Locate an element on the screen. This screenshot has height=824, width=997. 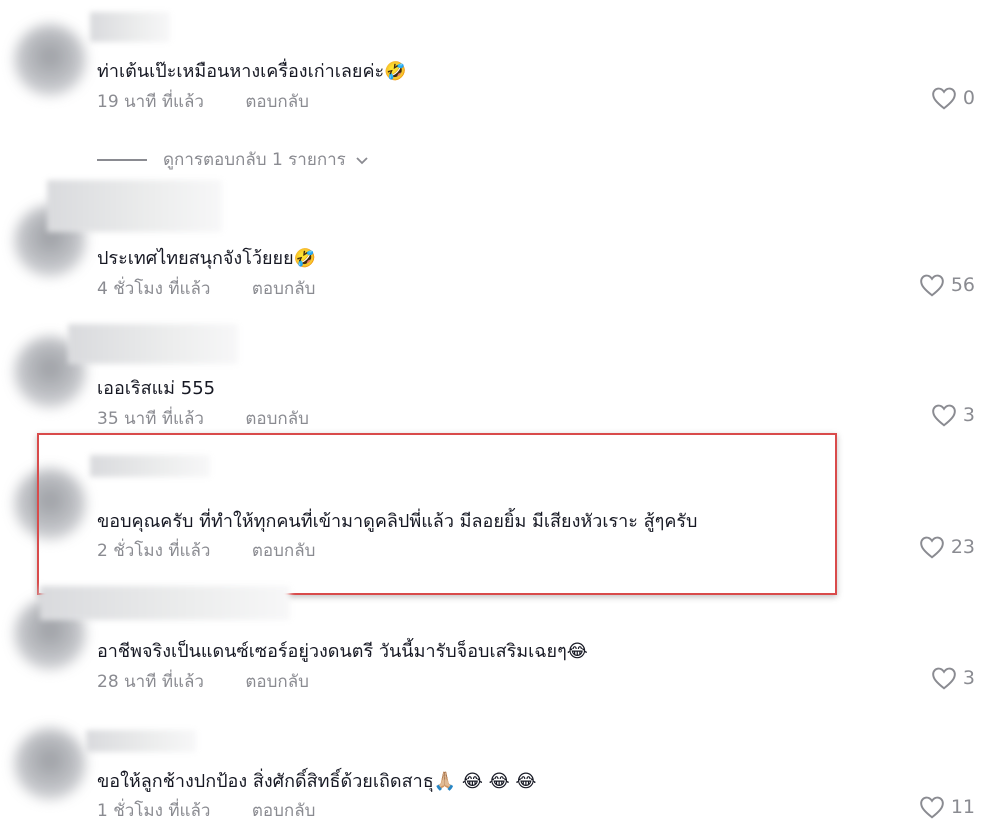
like-button: 23 is located at coordinates (947, 547).